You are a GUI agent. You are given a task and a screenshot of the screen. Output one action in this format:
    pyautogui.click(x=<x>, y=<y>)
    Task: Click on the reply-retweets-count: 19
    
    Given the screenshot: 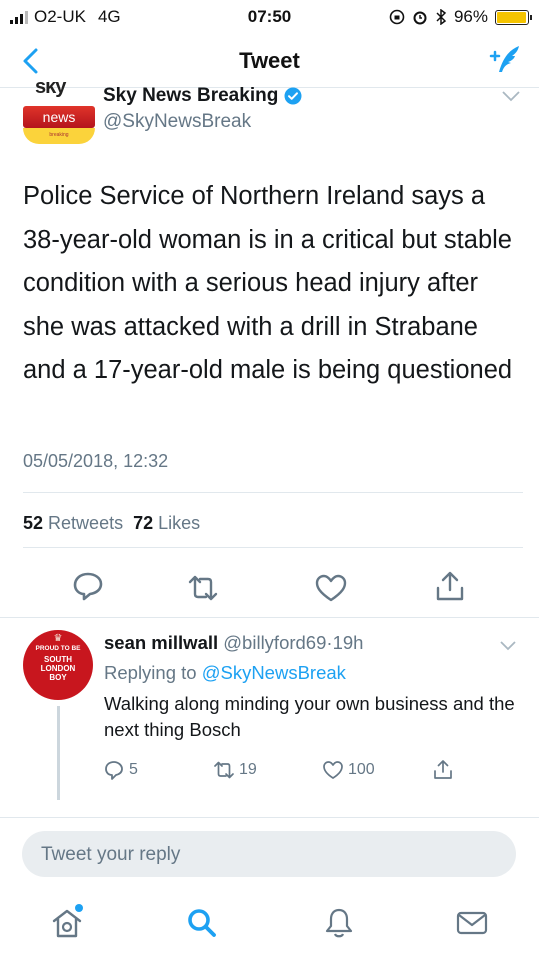 What is the action you would take?
    pyautogui.click(x=248, y=769)
    